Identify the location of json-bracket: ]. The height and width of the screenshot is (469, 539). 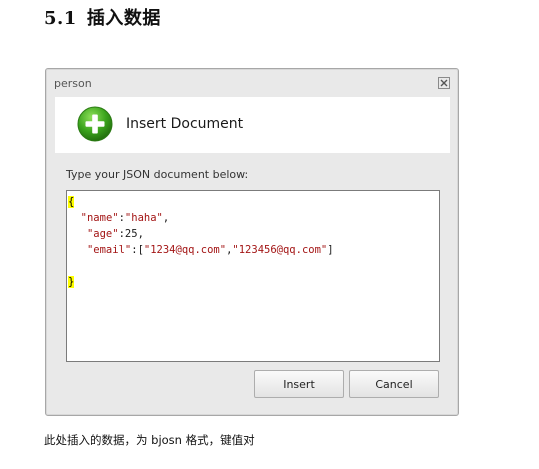
(330, 250).